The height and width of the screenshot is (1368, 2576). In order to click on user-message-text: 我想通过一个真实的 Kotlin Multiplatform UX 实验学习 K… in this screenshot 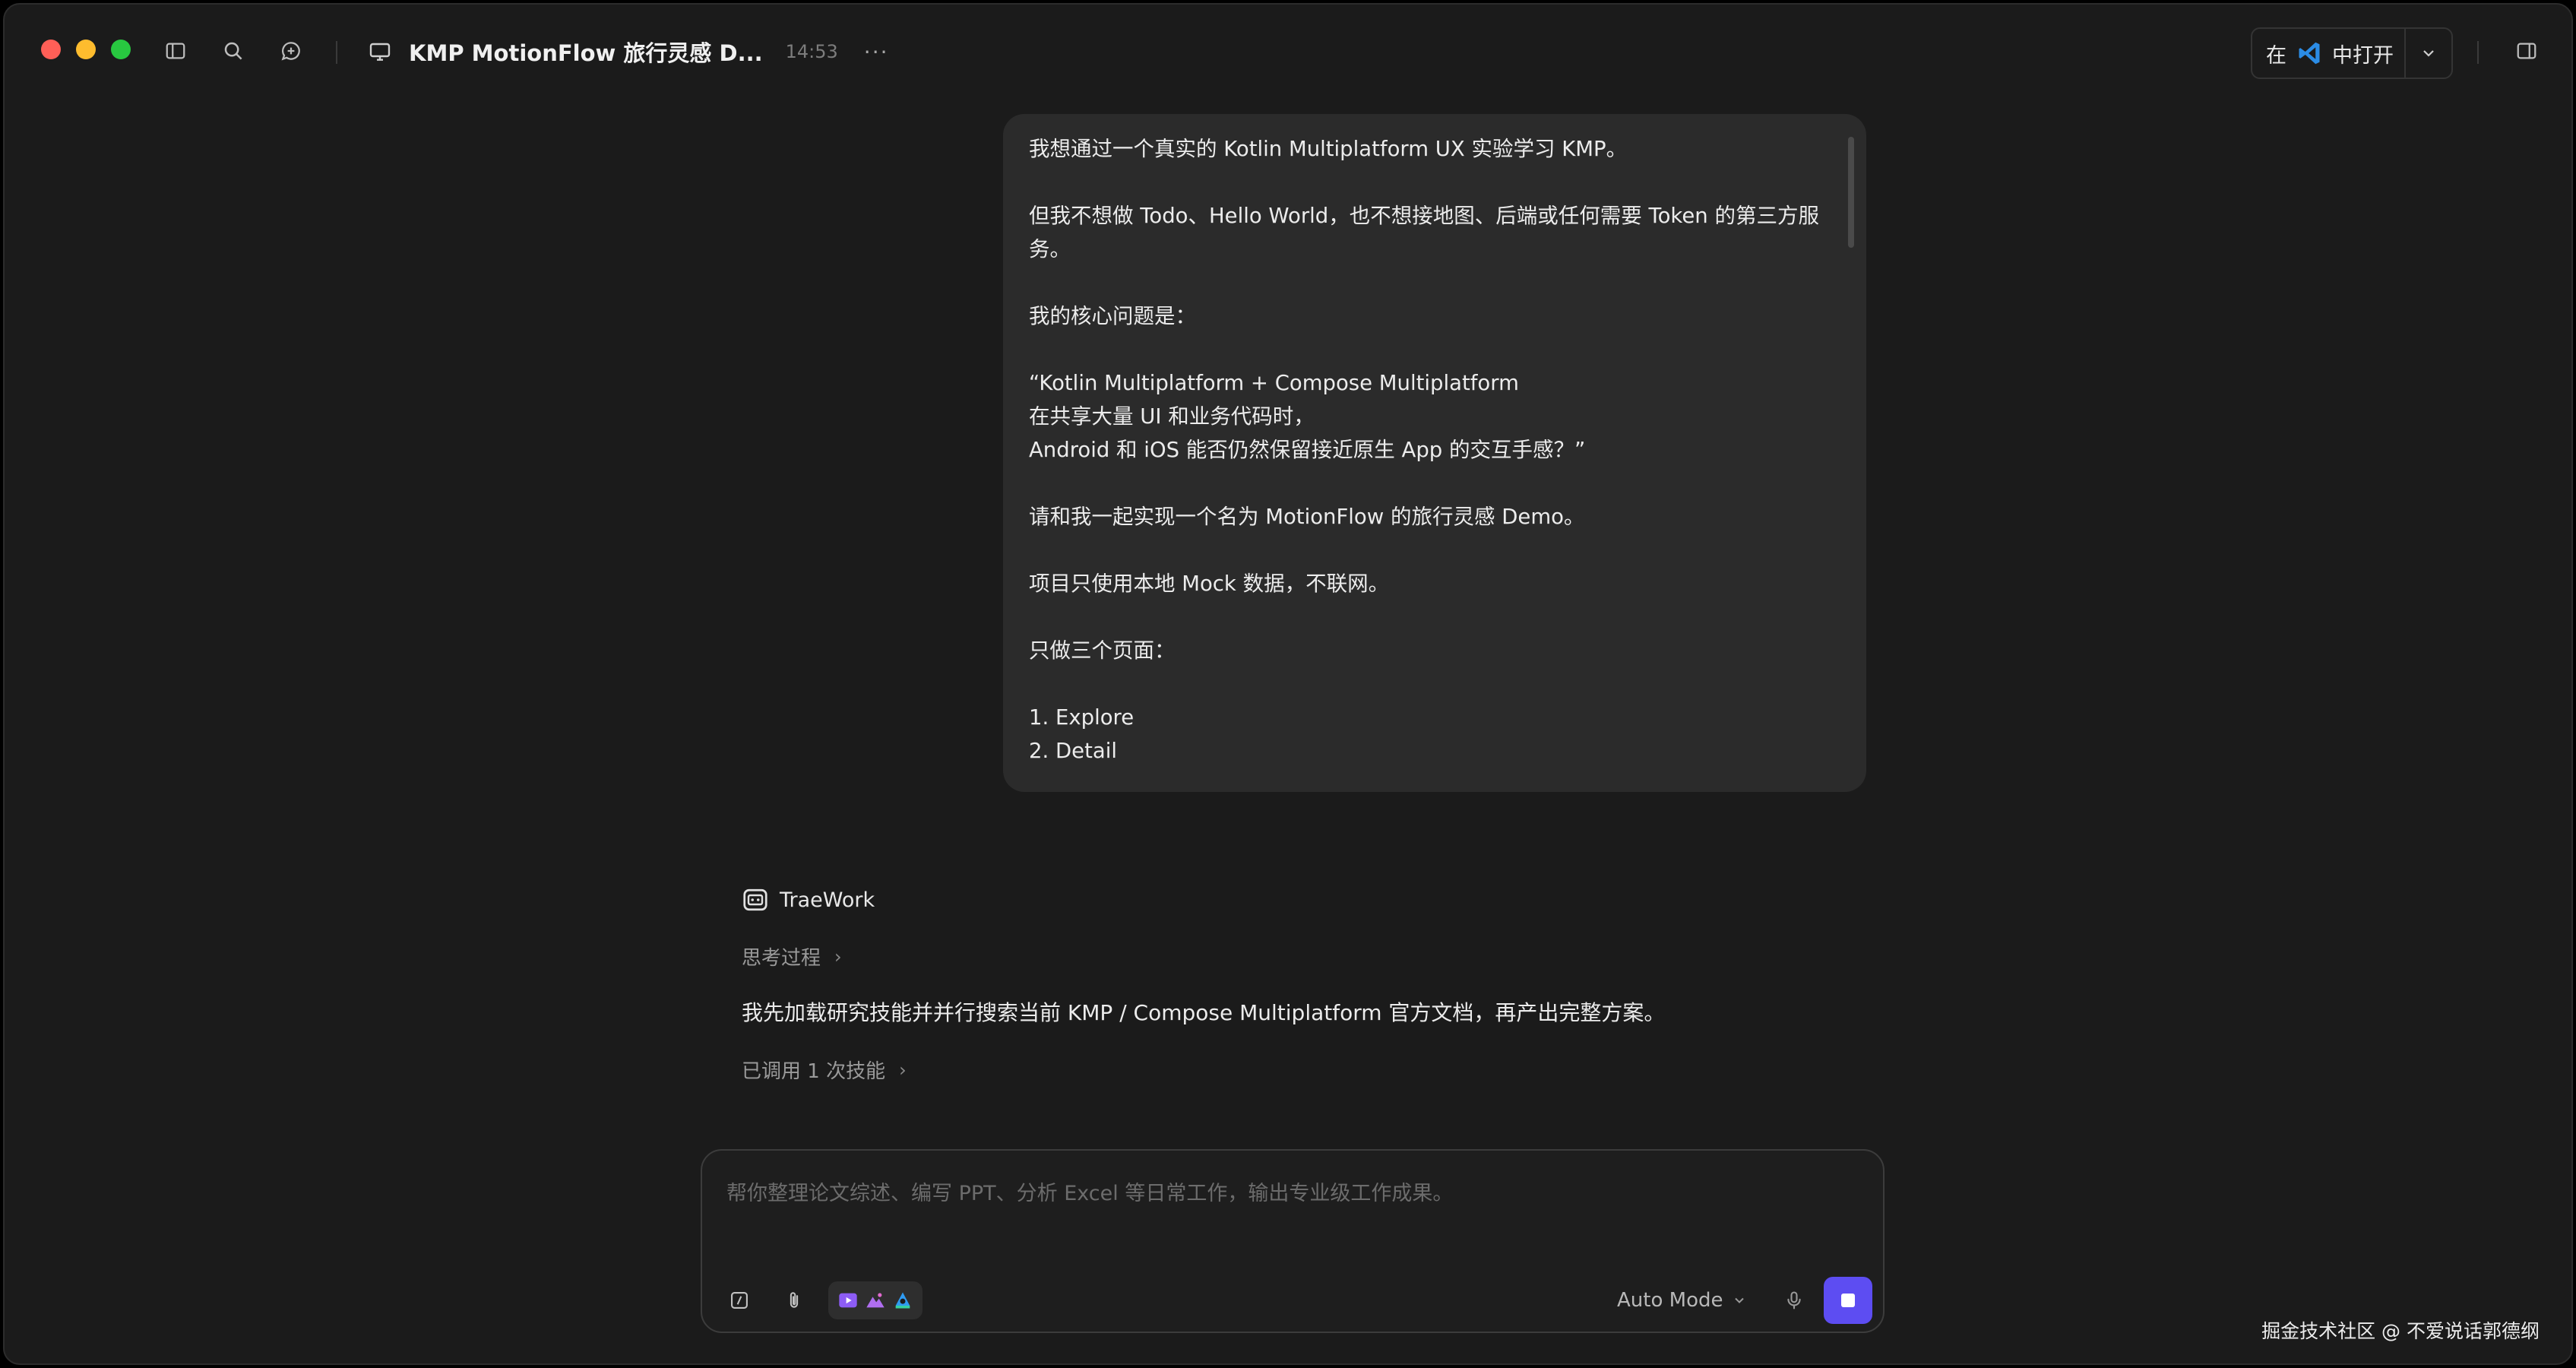, I will do `click(1428, 462)`.